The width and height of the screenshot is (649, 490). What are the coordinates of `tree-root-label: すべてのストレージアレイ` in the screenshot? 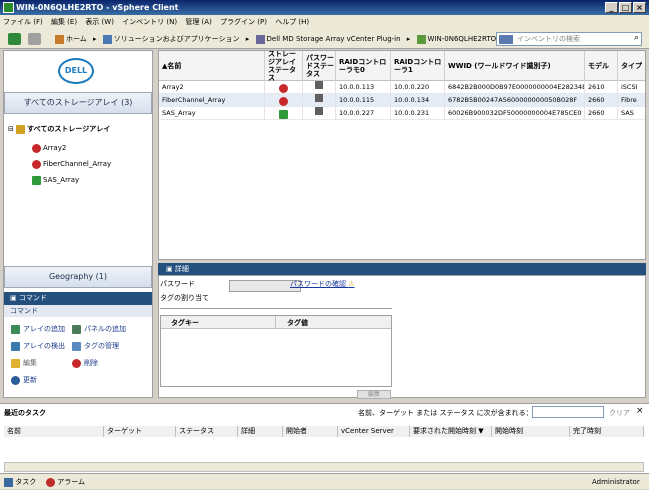 It's located at (69, 129).